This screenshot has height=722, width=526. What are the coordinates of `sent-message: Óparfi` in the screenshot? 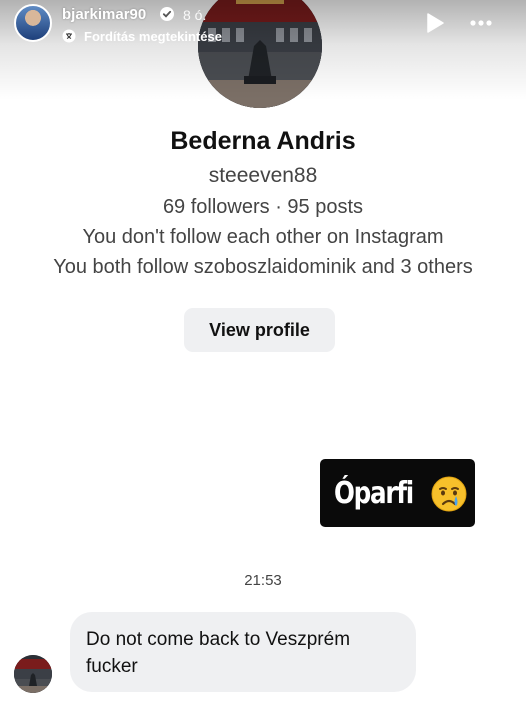 It's located at (397, 493).